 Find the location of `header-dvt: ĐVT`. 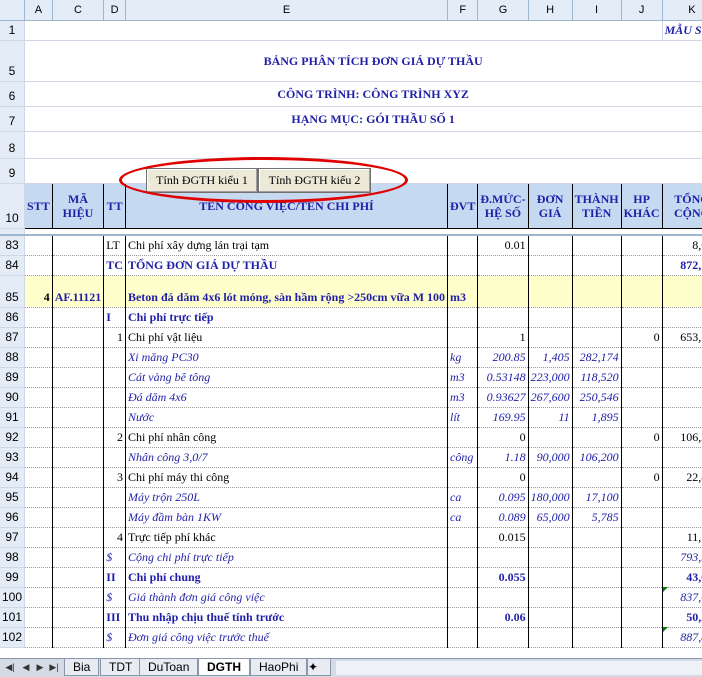

header-dvt: ĐVT is located at coordinates (463, 206).